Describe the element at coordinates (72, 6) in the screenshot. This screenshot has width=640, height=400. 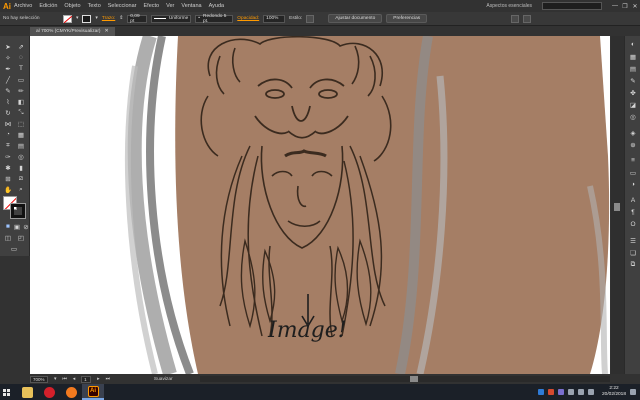
I see `menu-objeto: Objeto` at that location.